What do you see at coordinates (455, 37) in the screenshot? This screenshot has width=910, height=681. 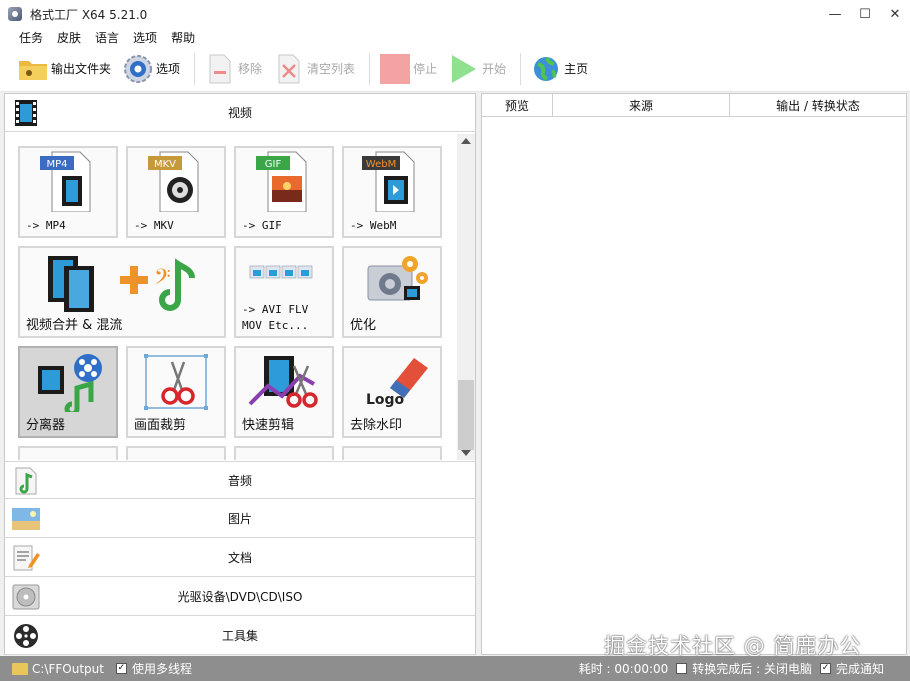 I see `menu-bar: 任务 皮肤 语言 选项 帮助` at bounding box center [455, 37].